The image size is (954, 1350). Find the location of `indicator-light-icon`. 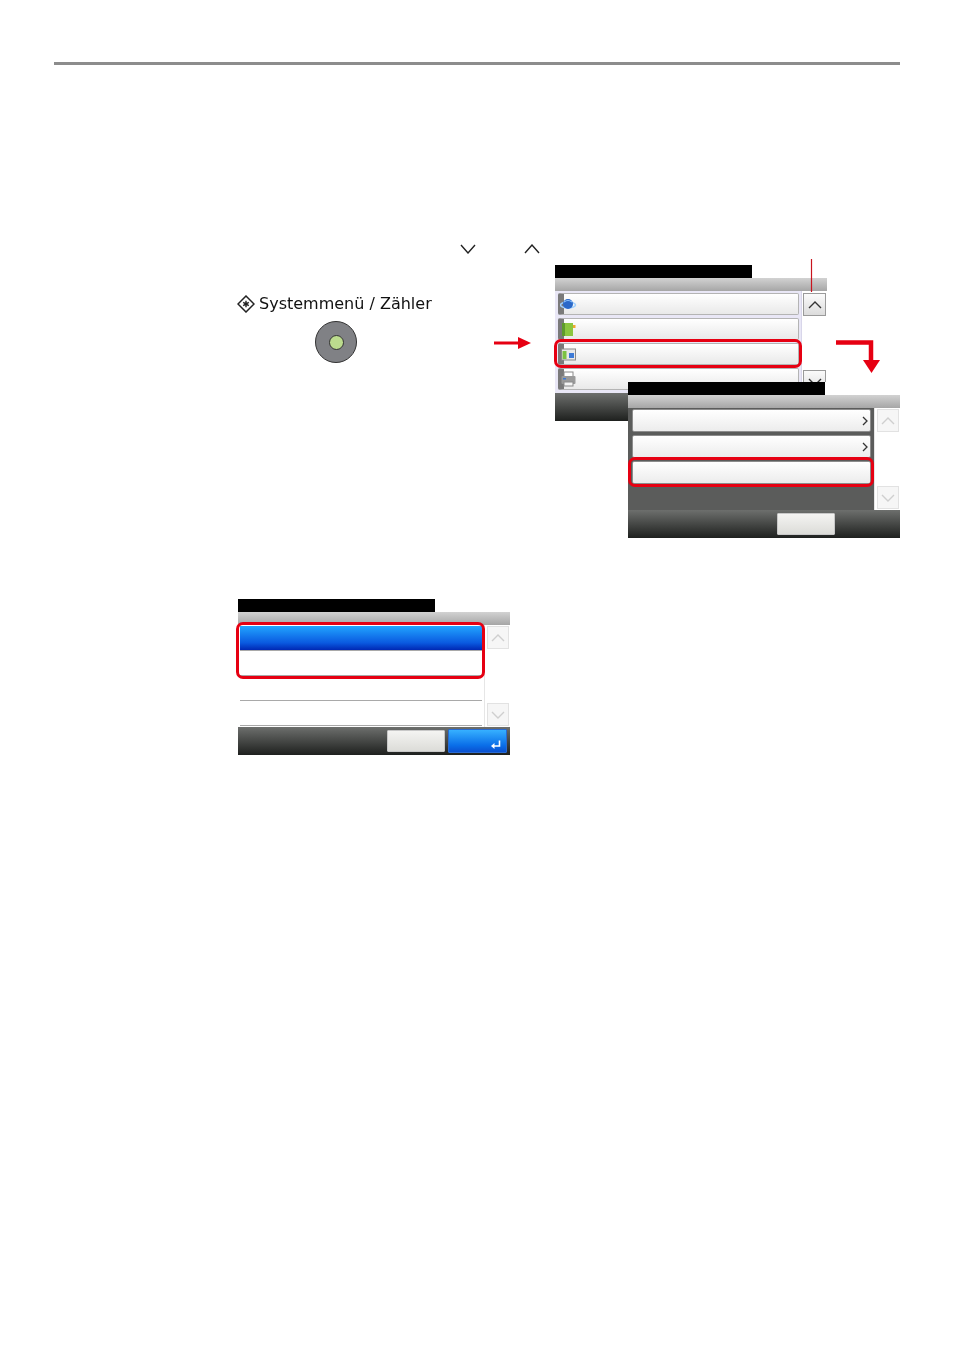

indicator-light-icon is located at coordinates (336, 342).